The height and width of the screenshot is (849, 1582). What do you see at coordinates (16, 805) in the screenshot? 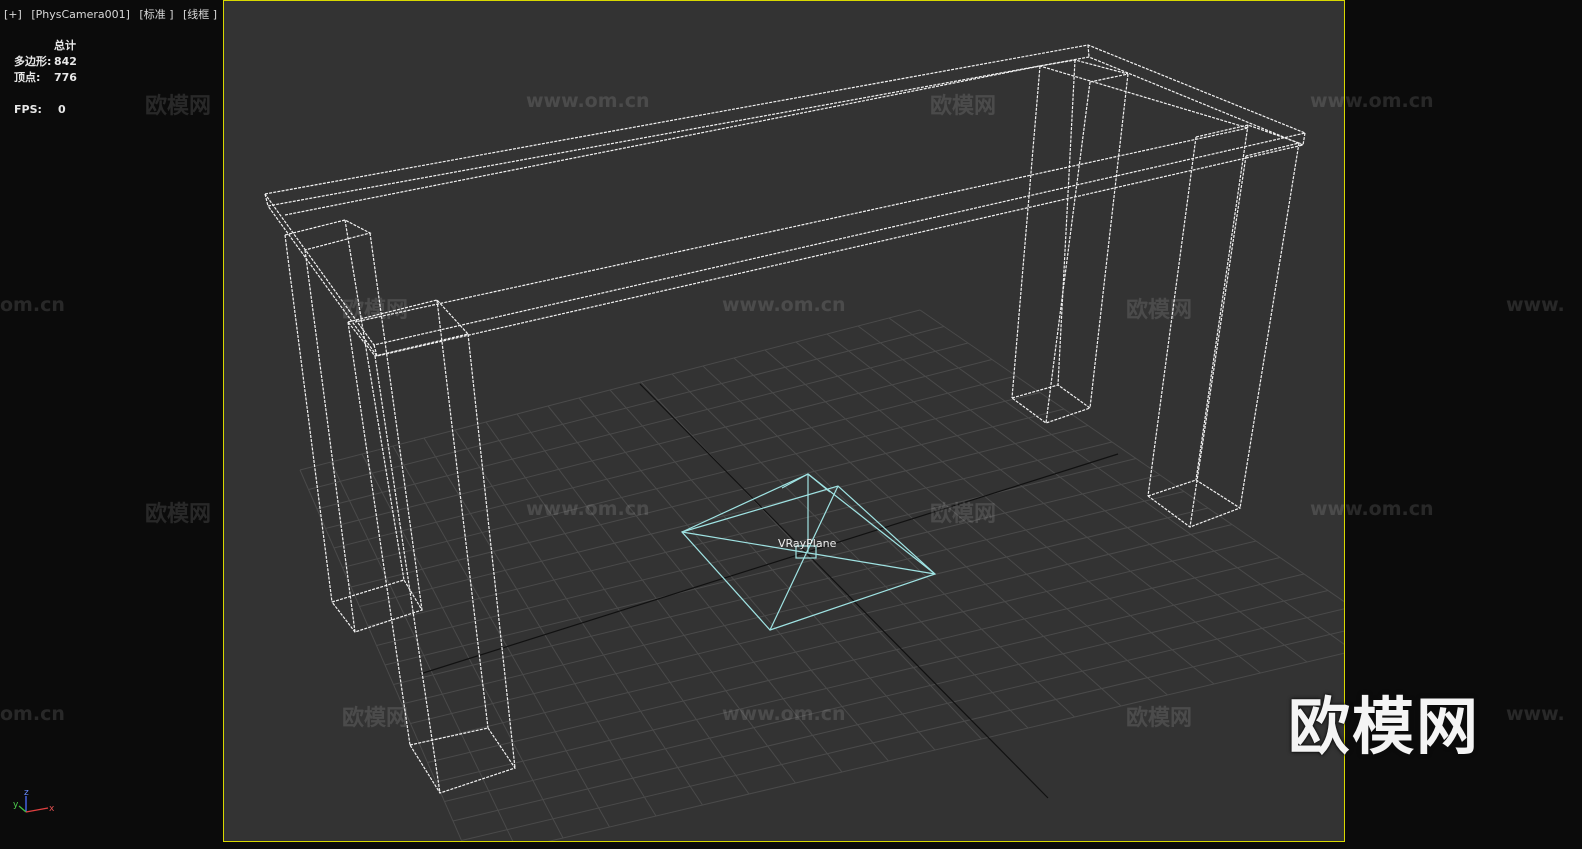
I see `axis-y-label: y` at bounding box center [16, 805].